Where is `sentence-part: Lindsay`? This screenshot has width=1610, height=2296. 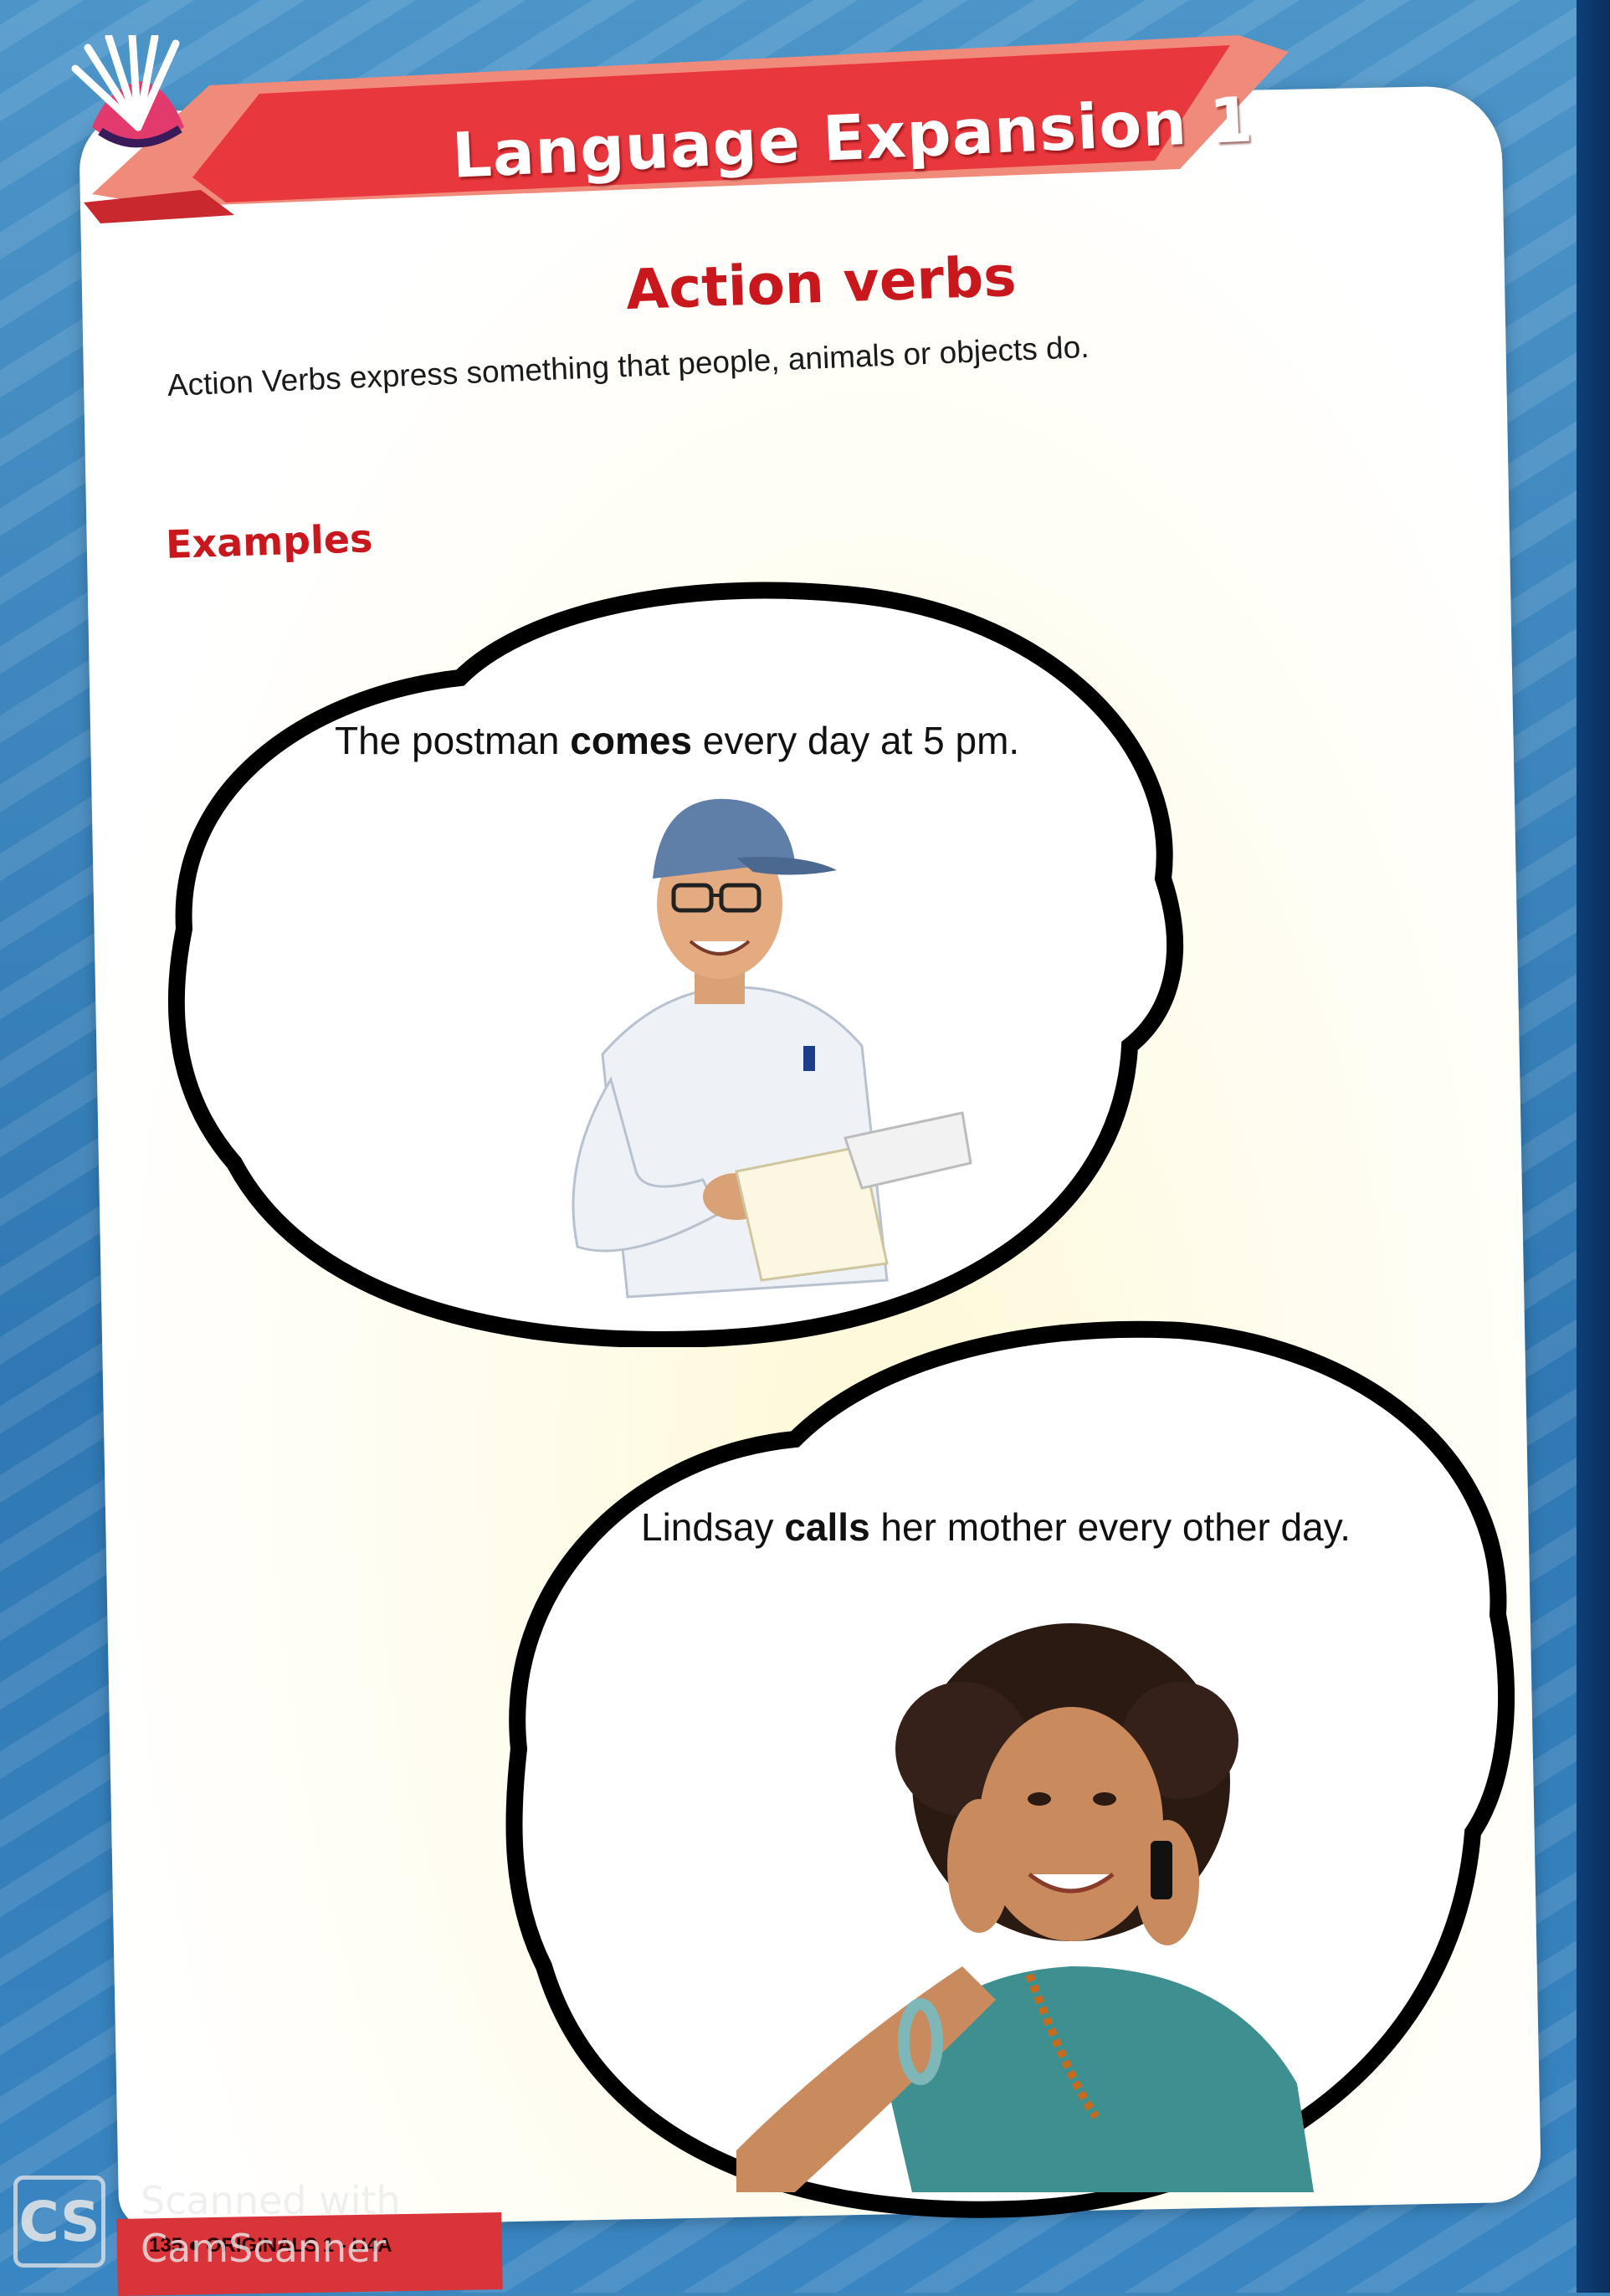
sentence-part: Lindsay is located at coordinates (713, 1527).